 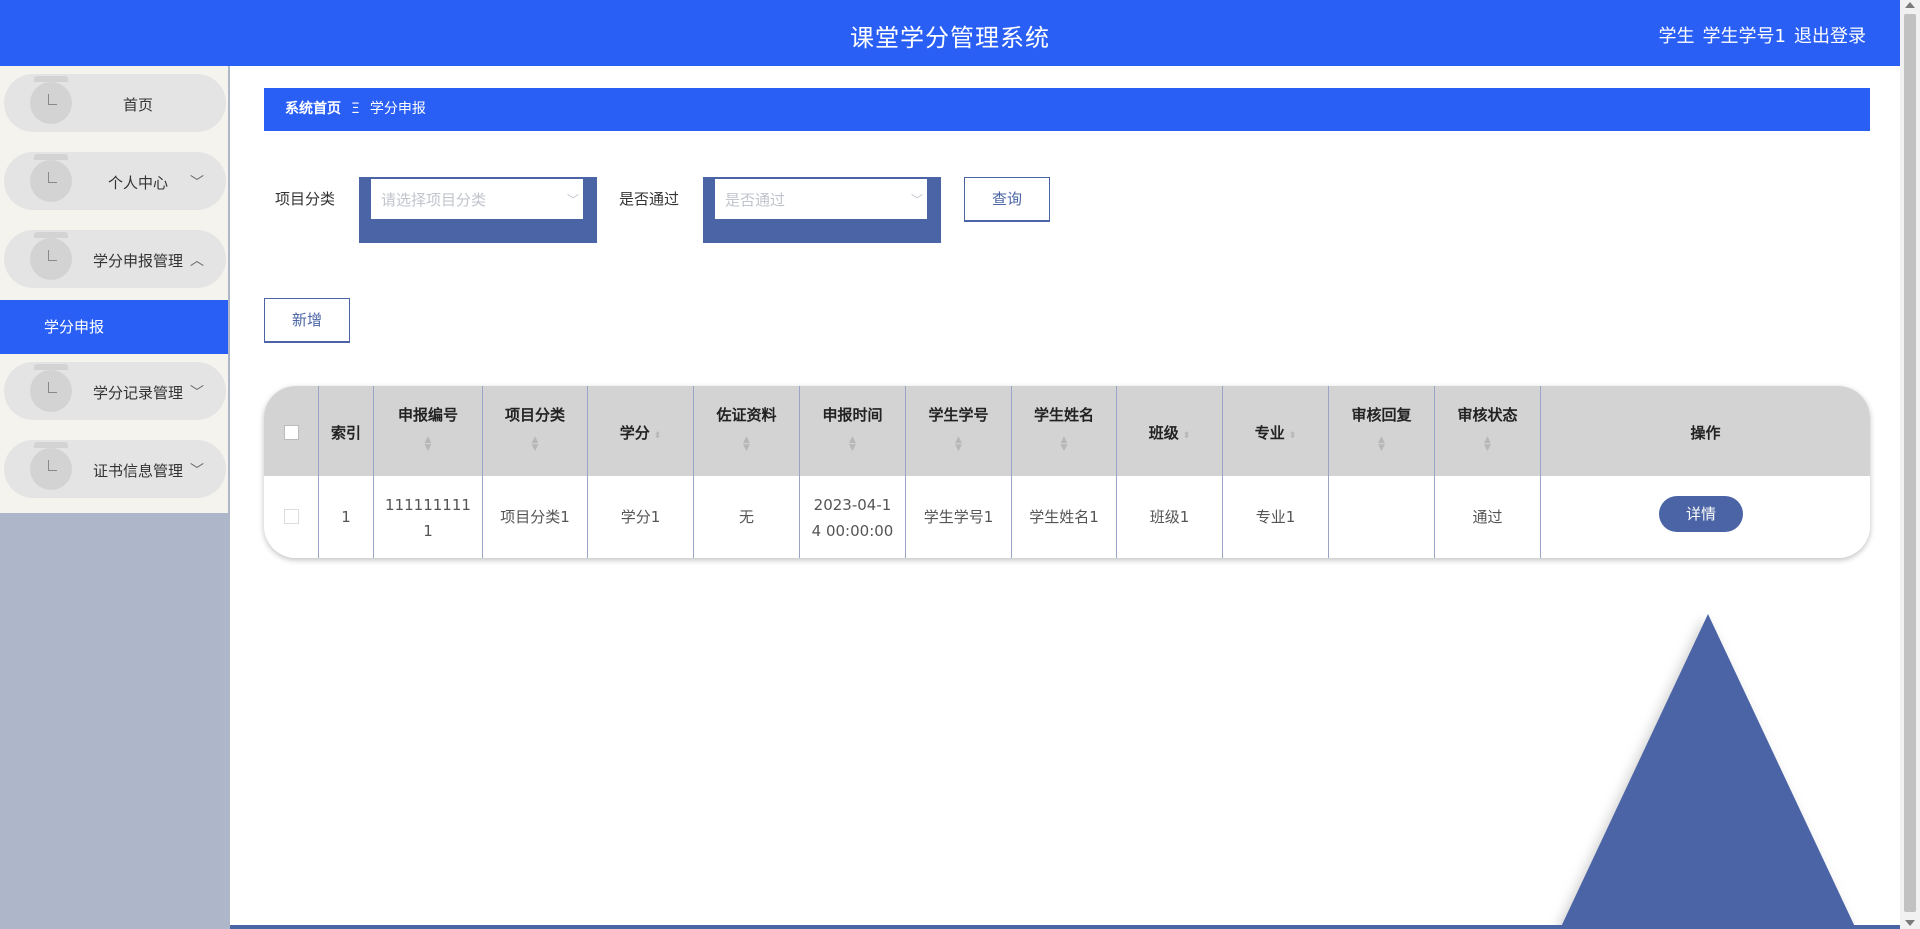 I want to click on sidebar-item-home: 首页, so click(x=114, y=105).